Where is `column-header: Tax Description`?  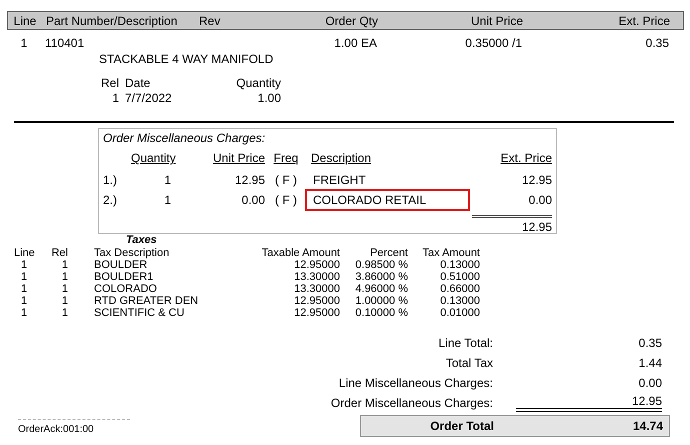 column-header: Tax Description is located at coordinates (132, 253).